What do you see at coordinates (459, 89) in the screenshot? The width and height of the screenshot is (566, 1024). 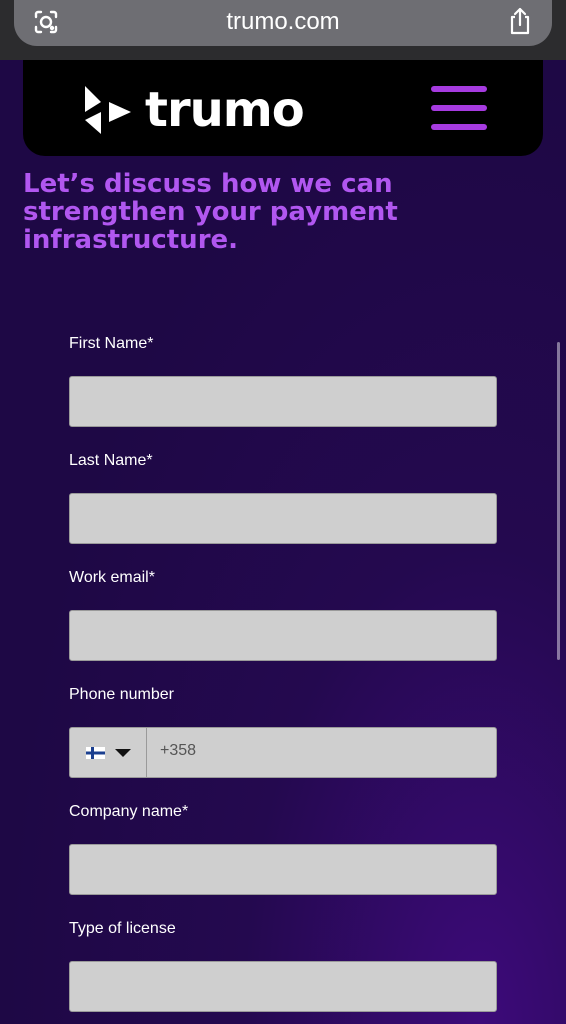 I see `hamburger-menu-icon` at bounding box center [459, 89].